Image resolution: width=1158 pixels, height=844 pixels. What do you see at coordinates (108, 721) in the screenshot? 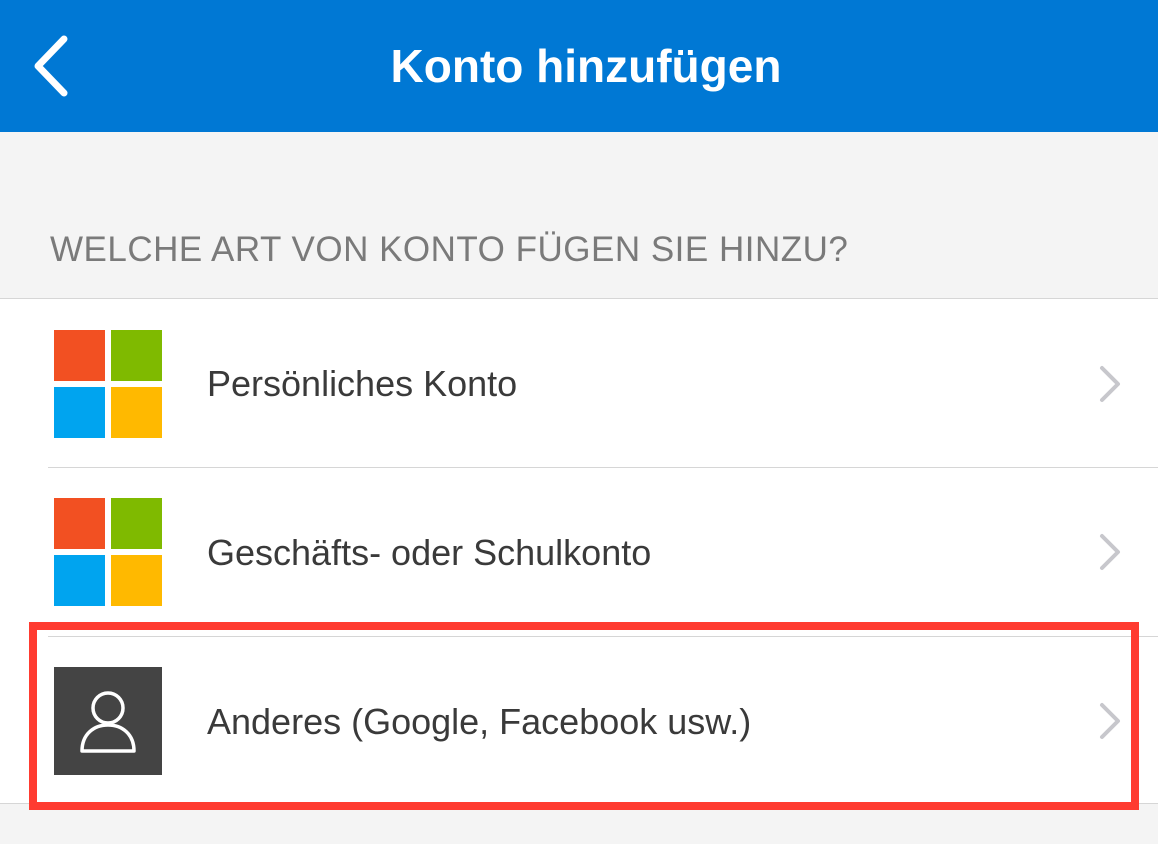
I see `person-icon` at bounding box center [108, 721].